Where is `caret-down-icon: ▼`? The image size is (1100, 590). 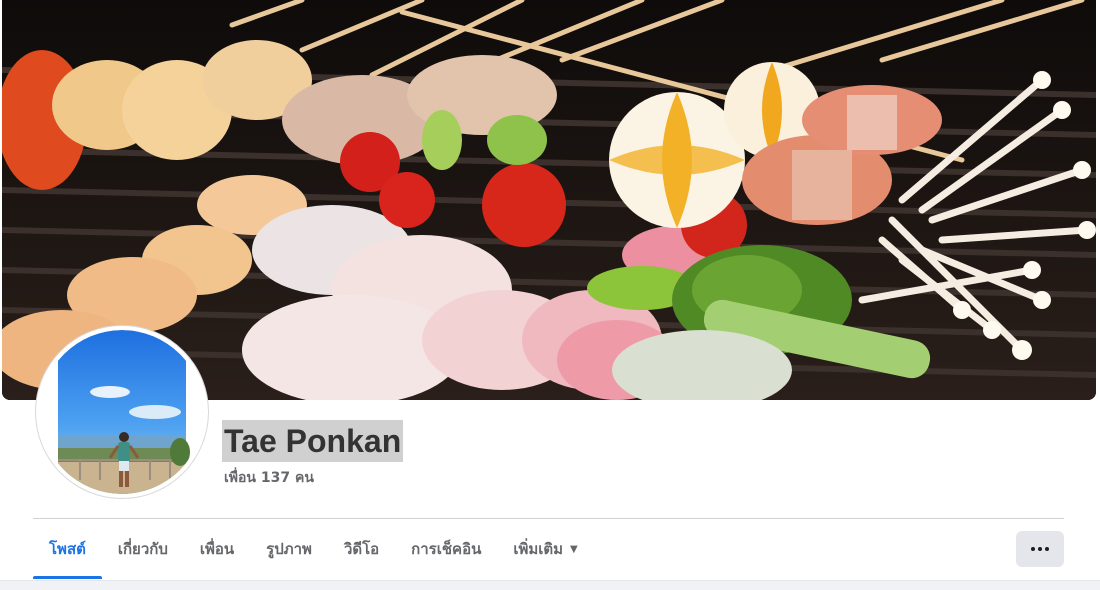
caret-down-icon: ▼ is located at coordinates (574, 549).